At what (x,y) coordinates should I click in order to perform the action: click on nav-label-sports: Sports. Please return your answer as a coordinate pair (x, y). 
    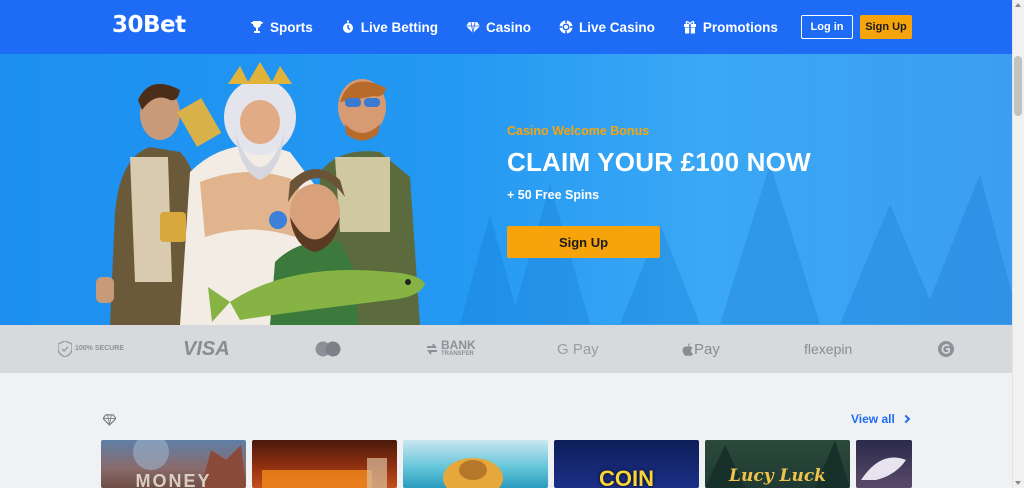
    Looking at the image, I should click on (291, 27).